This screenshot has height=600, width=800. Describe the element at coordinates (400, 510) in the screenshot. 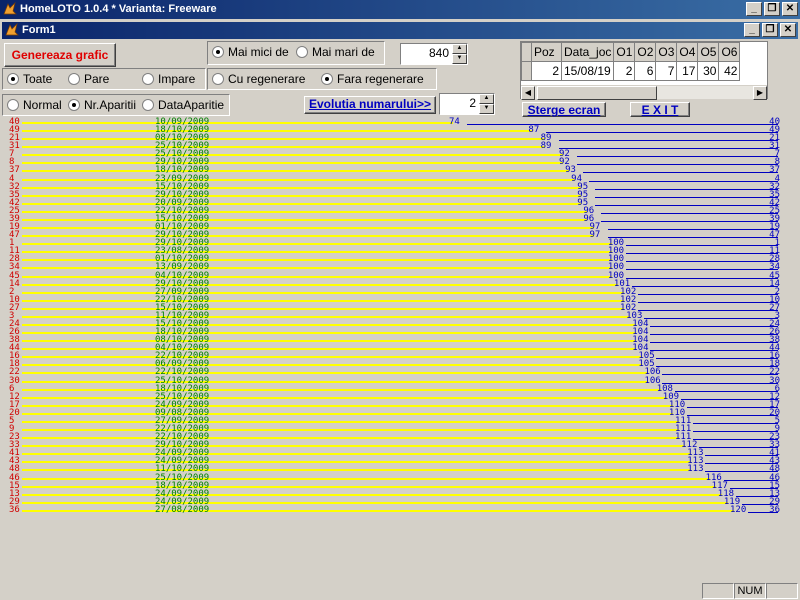

I see `chart-row: 36 27/08/2009 120 36` at that location.